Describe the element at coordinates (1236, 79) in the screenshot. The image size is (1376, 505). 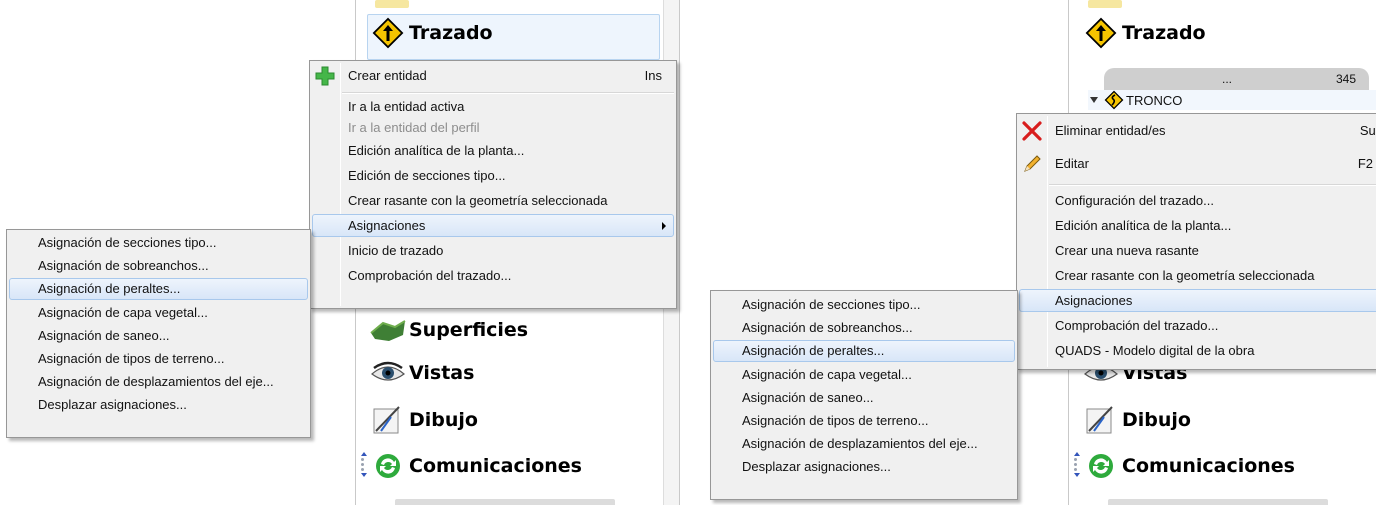
I see `grid-header: ... 345` at that location.